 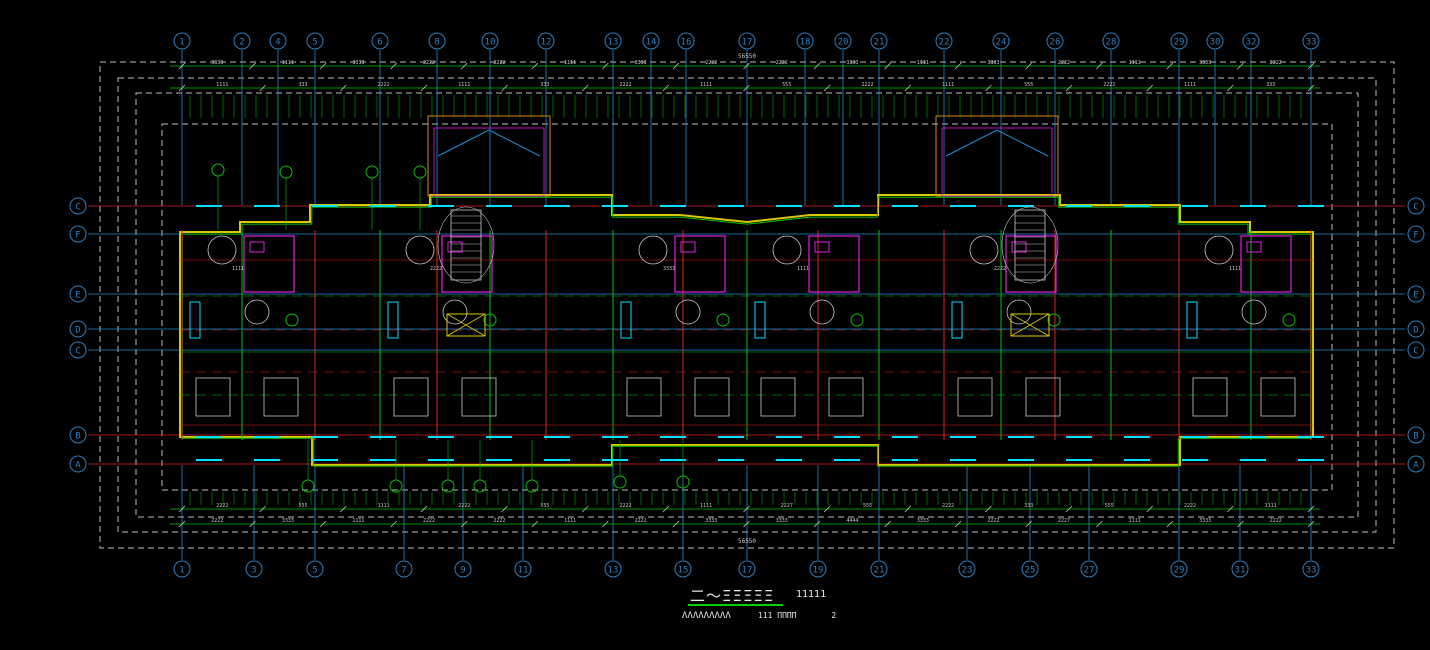 What do you see at coordinates (1415, 236) in the screenshot?
I see `axis-right-F-1-label: F` at bounding box center [1415, 236].